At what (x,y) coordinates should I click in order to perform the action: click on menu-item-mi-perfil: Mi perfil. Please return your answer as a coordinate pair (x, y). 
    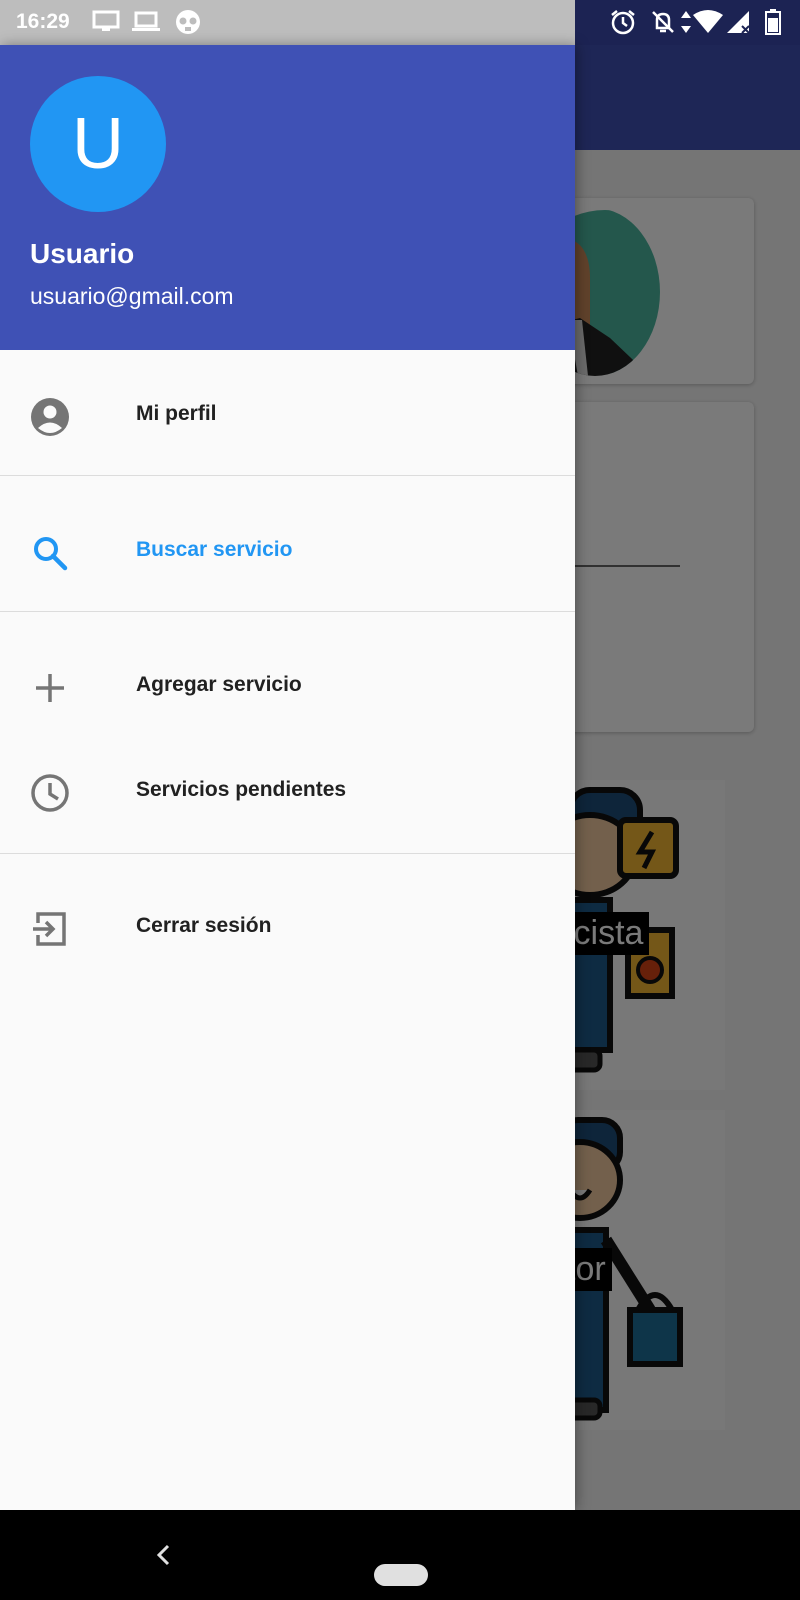
    Looking at the image, I should click on (287, 416).